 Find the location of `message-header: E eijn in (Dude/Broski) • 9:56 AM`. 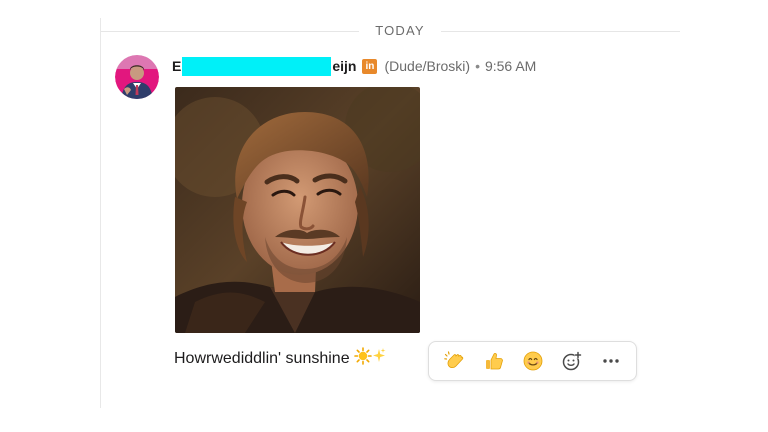

message-header: E eijn in (Dude/Broski) • 9:56 AM is located at coordinates (354, 66).